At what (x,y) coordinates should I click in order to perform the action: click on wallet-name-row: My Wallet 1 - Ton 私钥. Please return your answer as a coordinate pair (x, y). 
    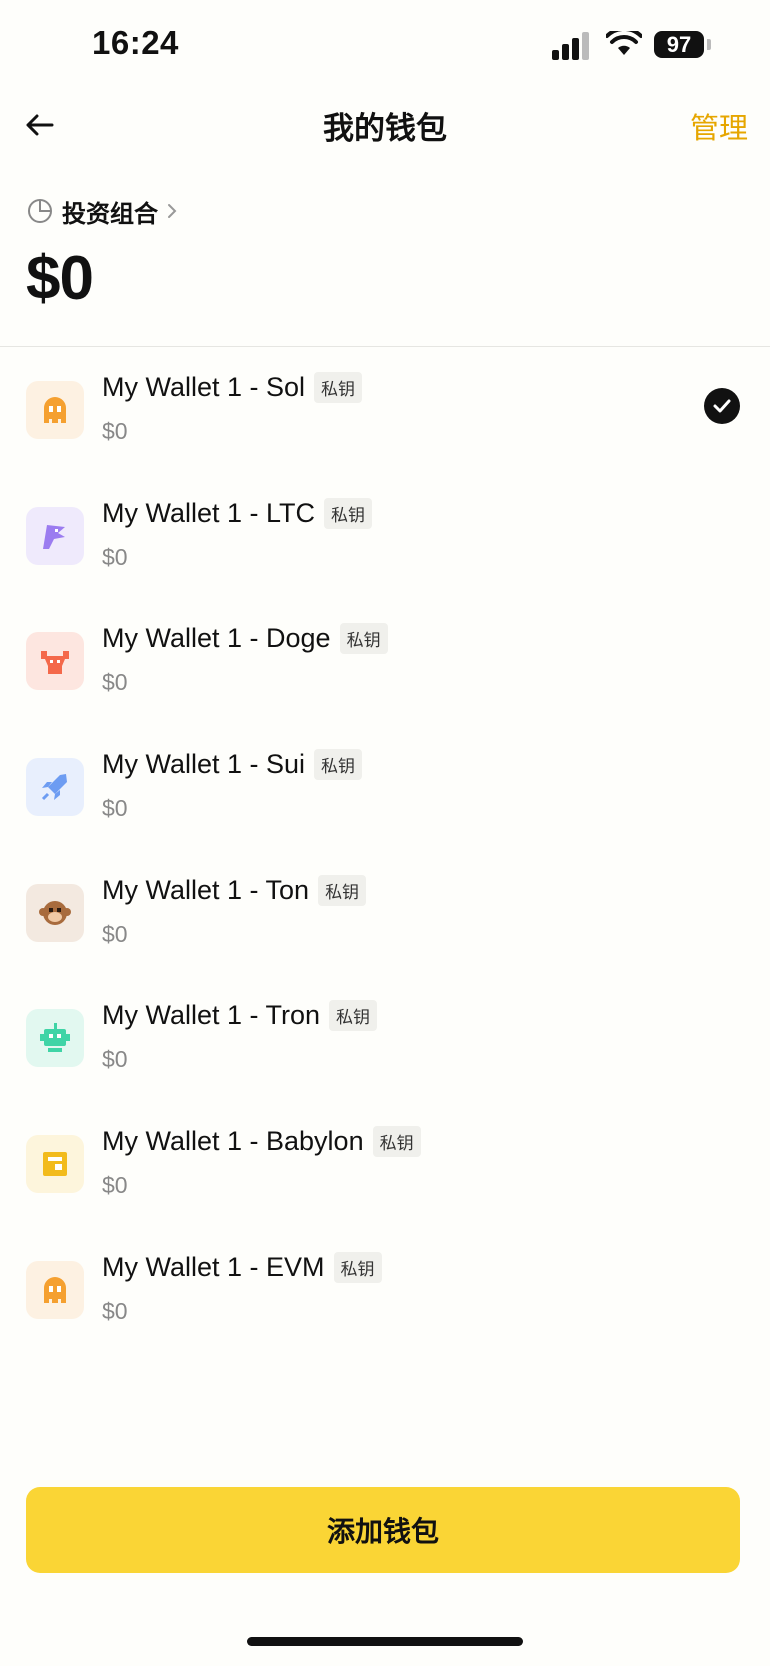
    Looking at the image, I should click on (234, 890).